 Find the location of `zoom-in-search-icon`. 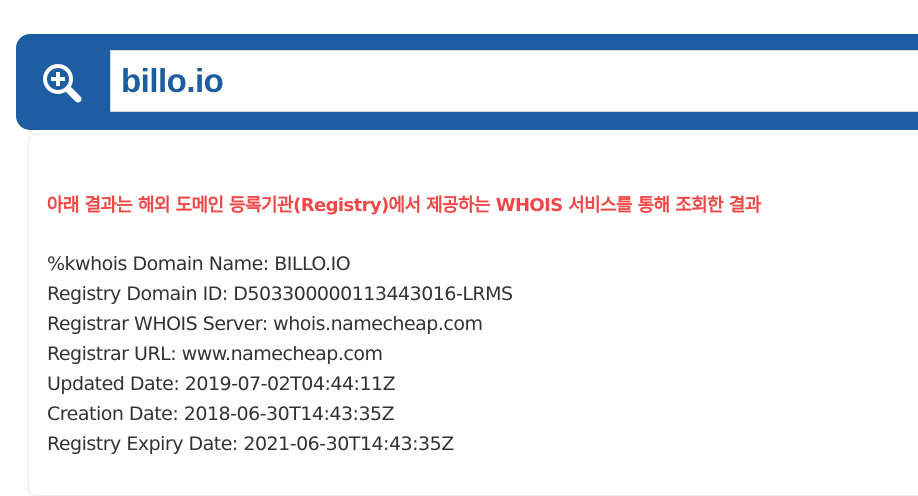

zoom-in-search-icon is located at coordinates (63, 82).